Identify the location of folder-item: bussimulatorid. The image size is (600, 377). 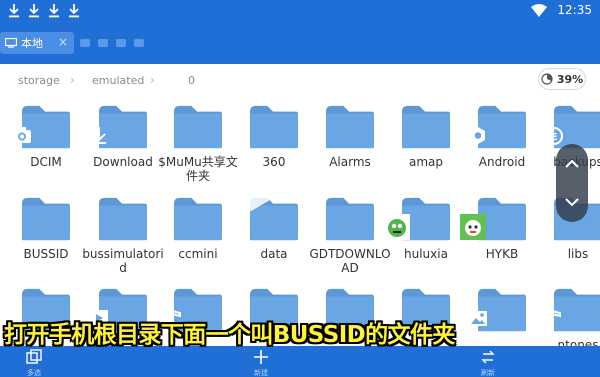
(123, 236).